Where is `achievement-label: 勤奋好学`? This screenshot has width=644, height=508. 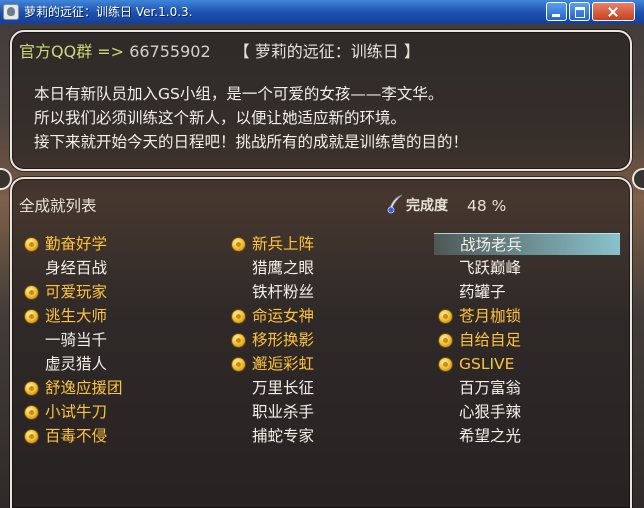 achievement-label: 勤奋好学 is located at coordinates (76, 244).